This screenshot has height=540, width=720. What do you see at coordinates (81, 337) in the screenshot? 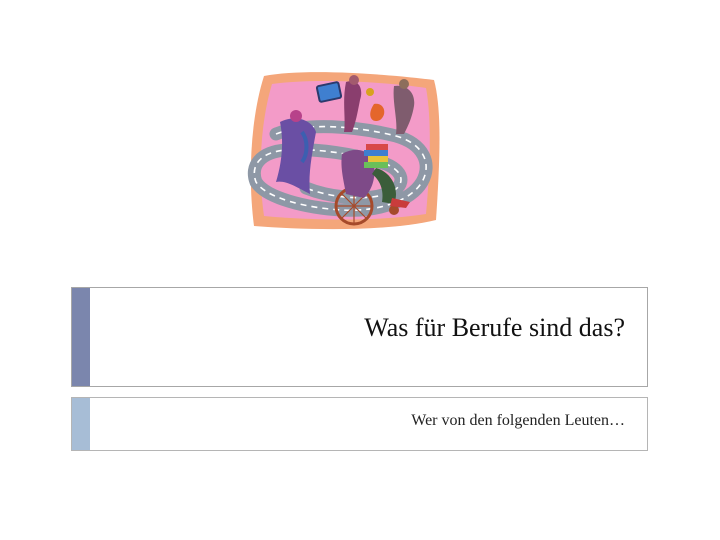
I see `title-accent-bar` at bounding box center [81, 337].